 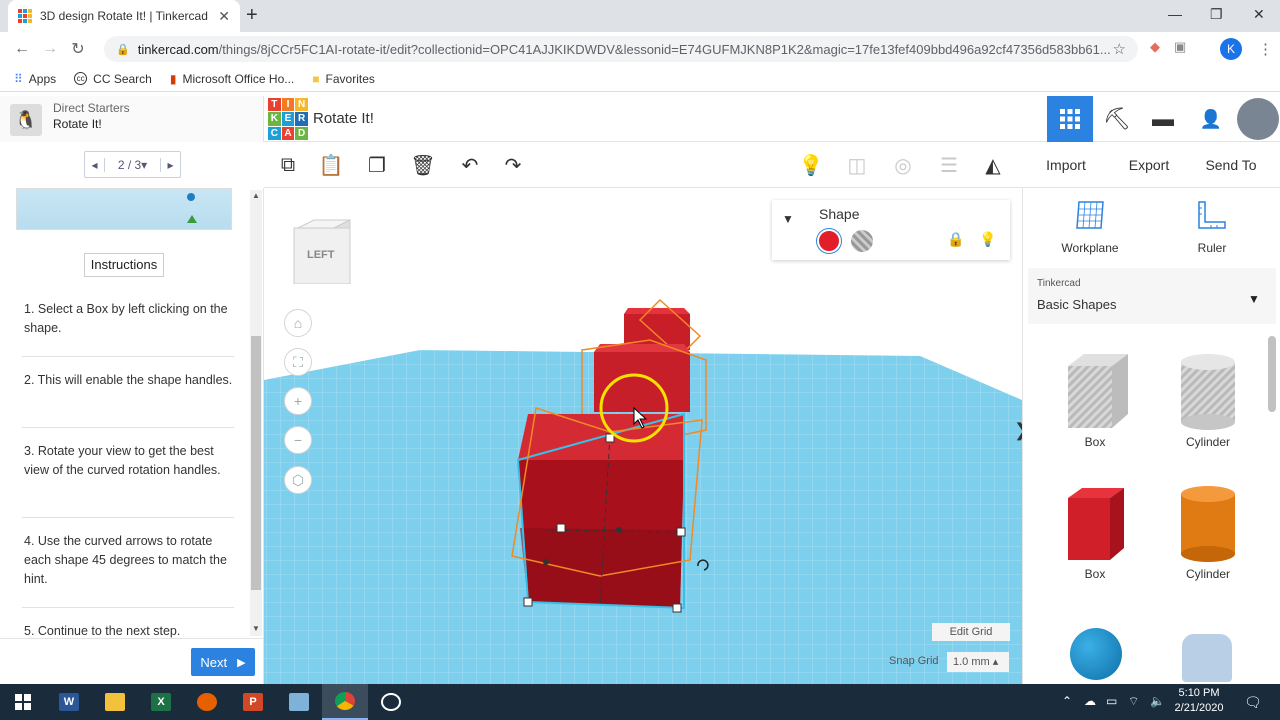 I want to click on forward-icon: →, so click(x=50, y=49).